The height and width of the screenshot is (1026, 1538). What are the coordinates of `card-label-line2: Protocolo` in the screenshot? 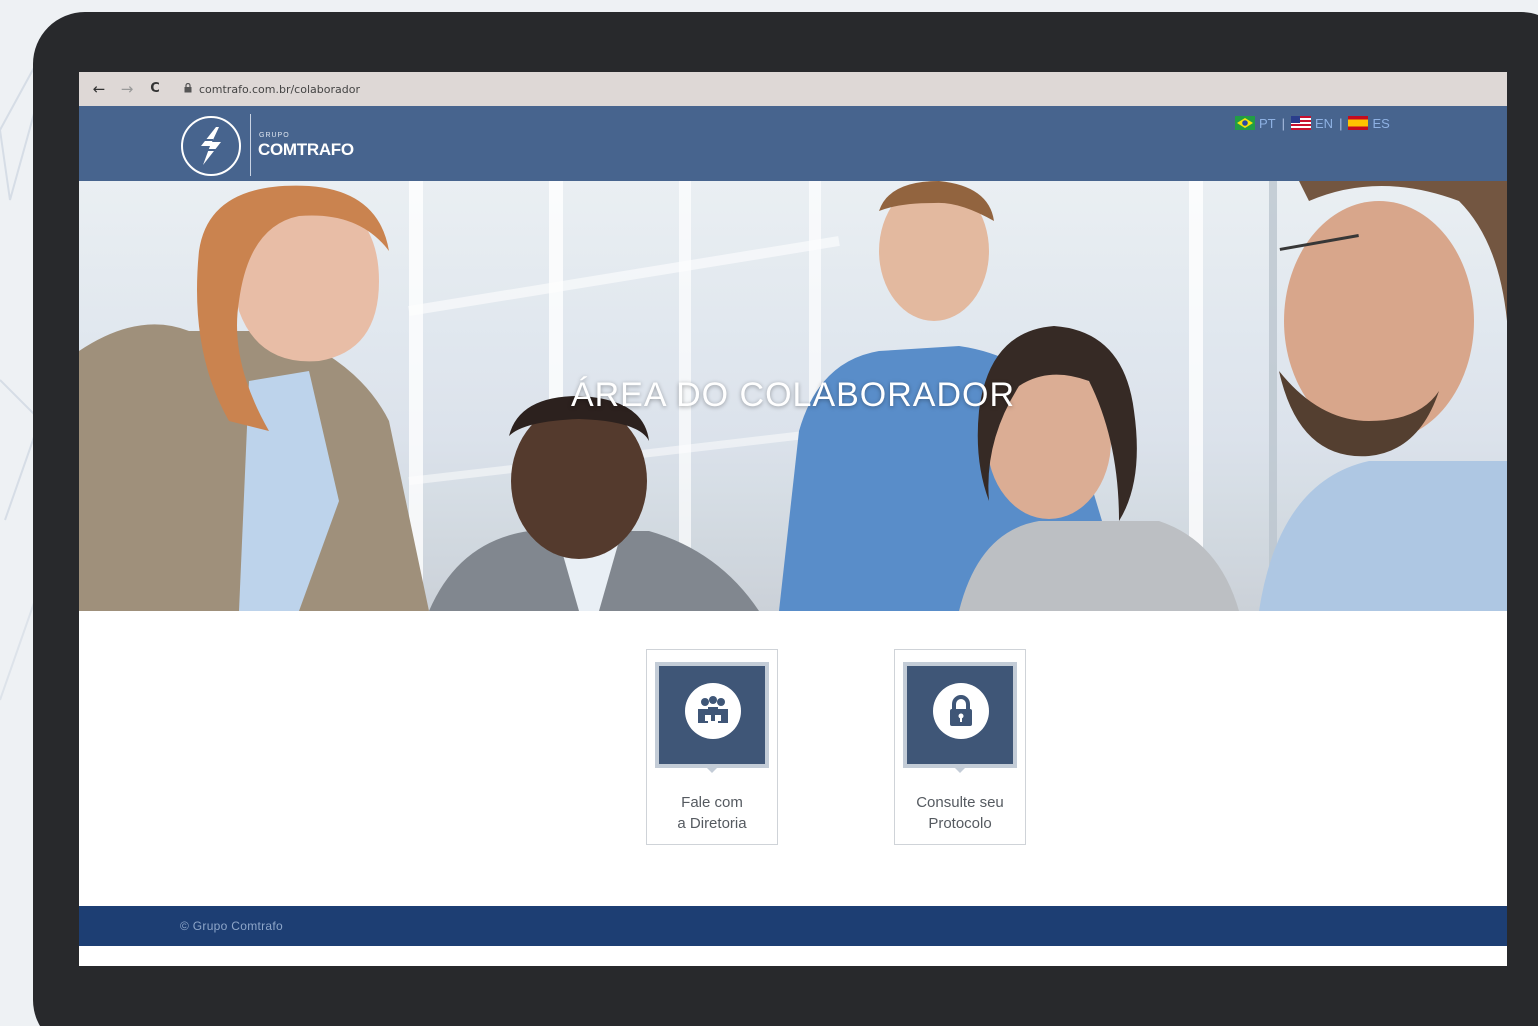 It's located at (960, 823).